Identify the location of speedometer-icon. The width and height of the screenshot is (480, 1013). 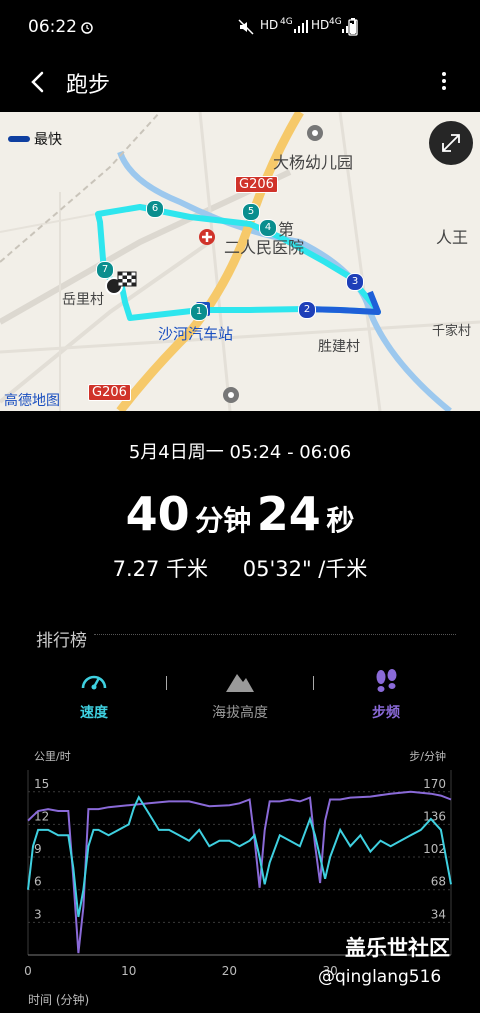
(94, 682).